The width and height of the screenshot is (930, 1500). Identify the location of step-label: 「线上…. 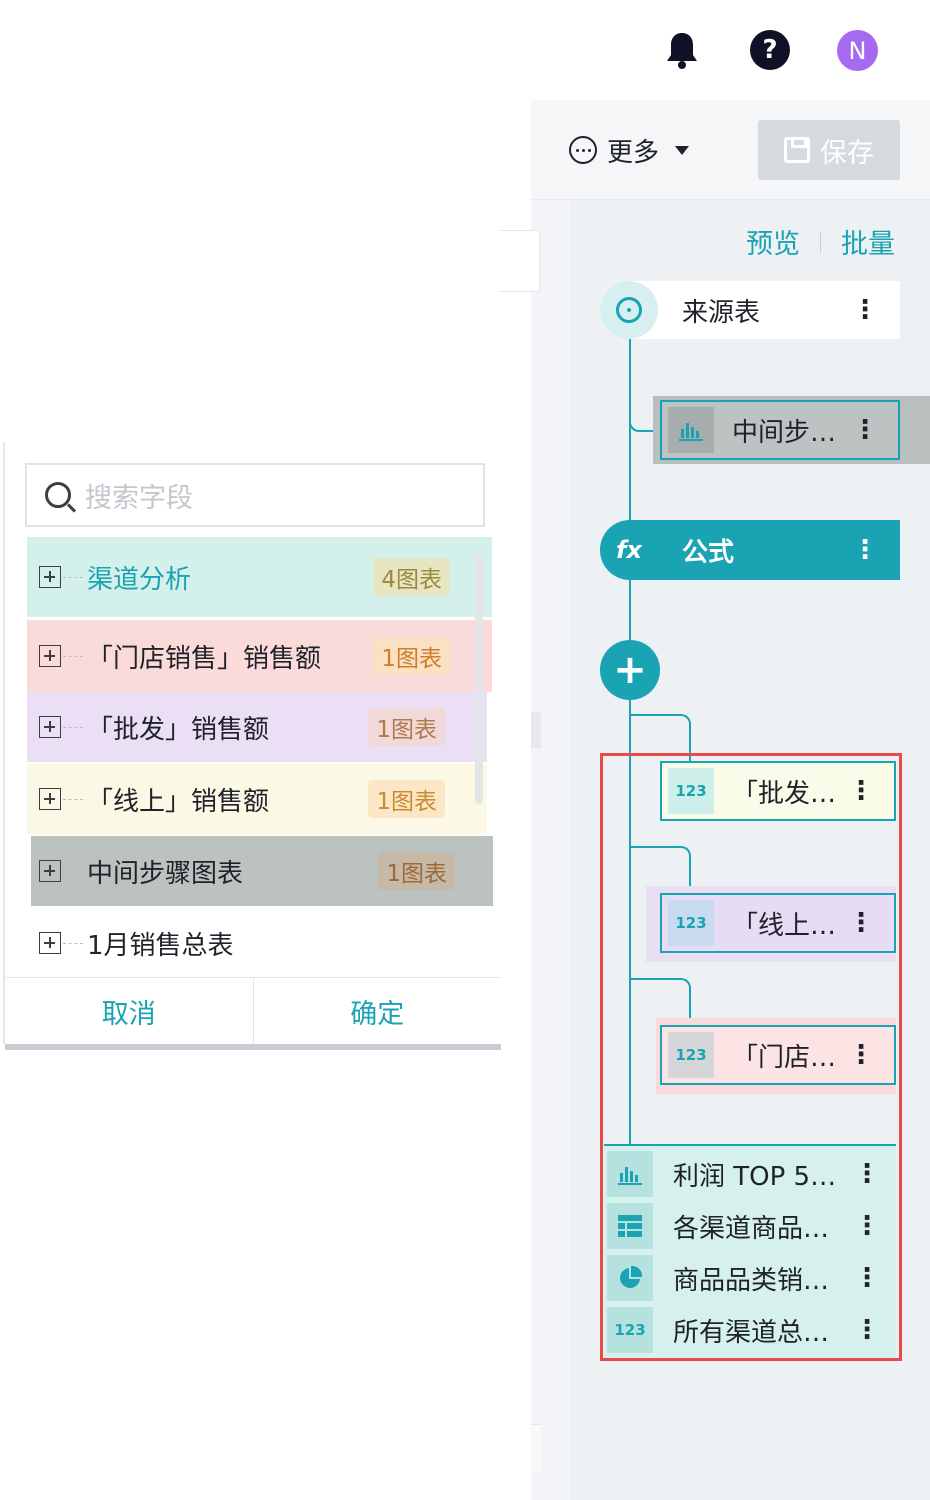
(784, 925).